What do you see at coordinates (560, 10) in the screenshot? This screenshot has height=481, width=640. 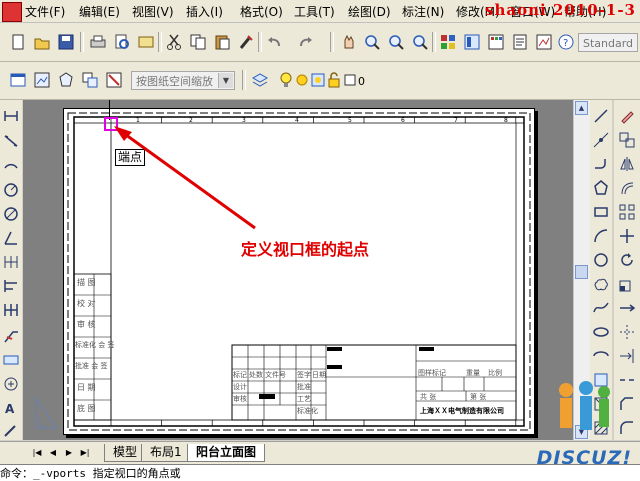 I see `watermark-text: shaoni 2010-1-3` at bounding box center [560, 10].